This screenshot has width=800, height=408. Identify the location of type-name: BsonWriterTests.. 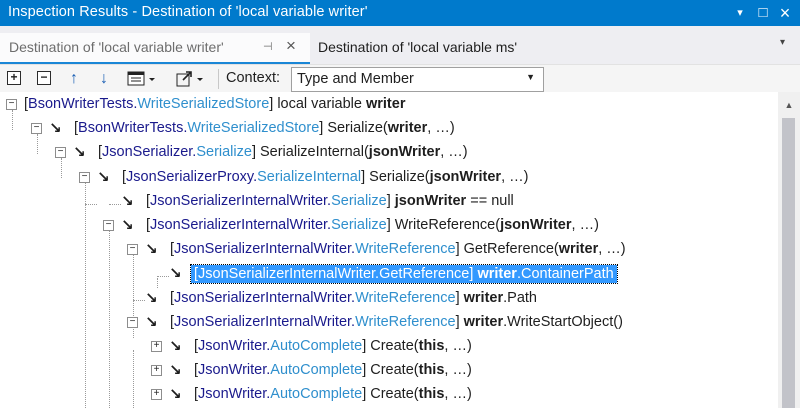
(83, 104).